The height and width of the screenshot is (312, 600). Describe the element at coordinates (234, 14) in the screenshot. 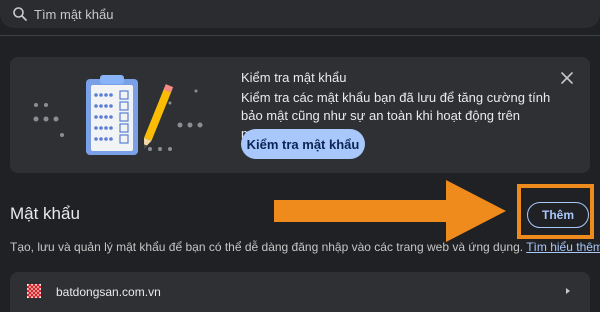

I see `search-input` at that location.